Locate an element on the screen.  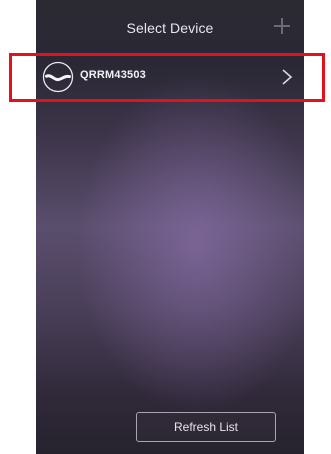
device-wave-icon is located at coordinates (58, 77).